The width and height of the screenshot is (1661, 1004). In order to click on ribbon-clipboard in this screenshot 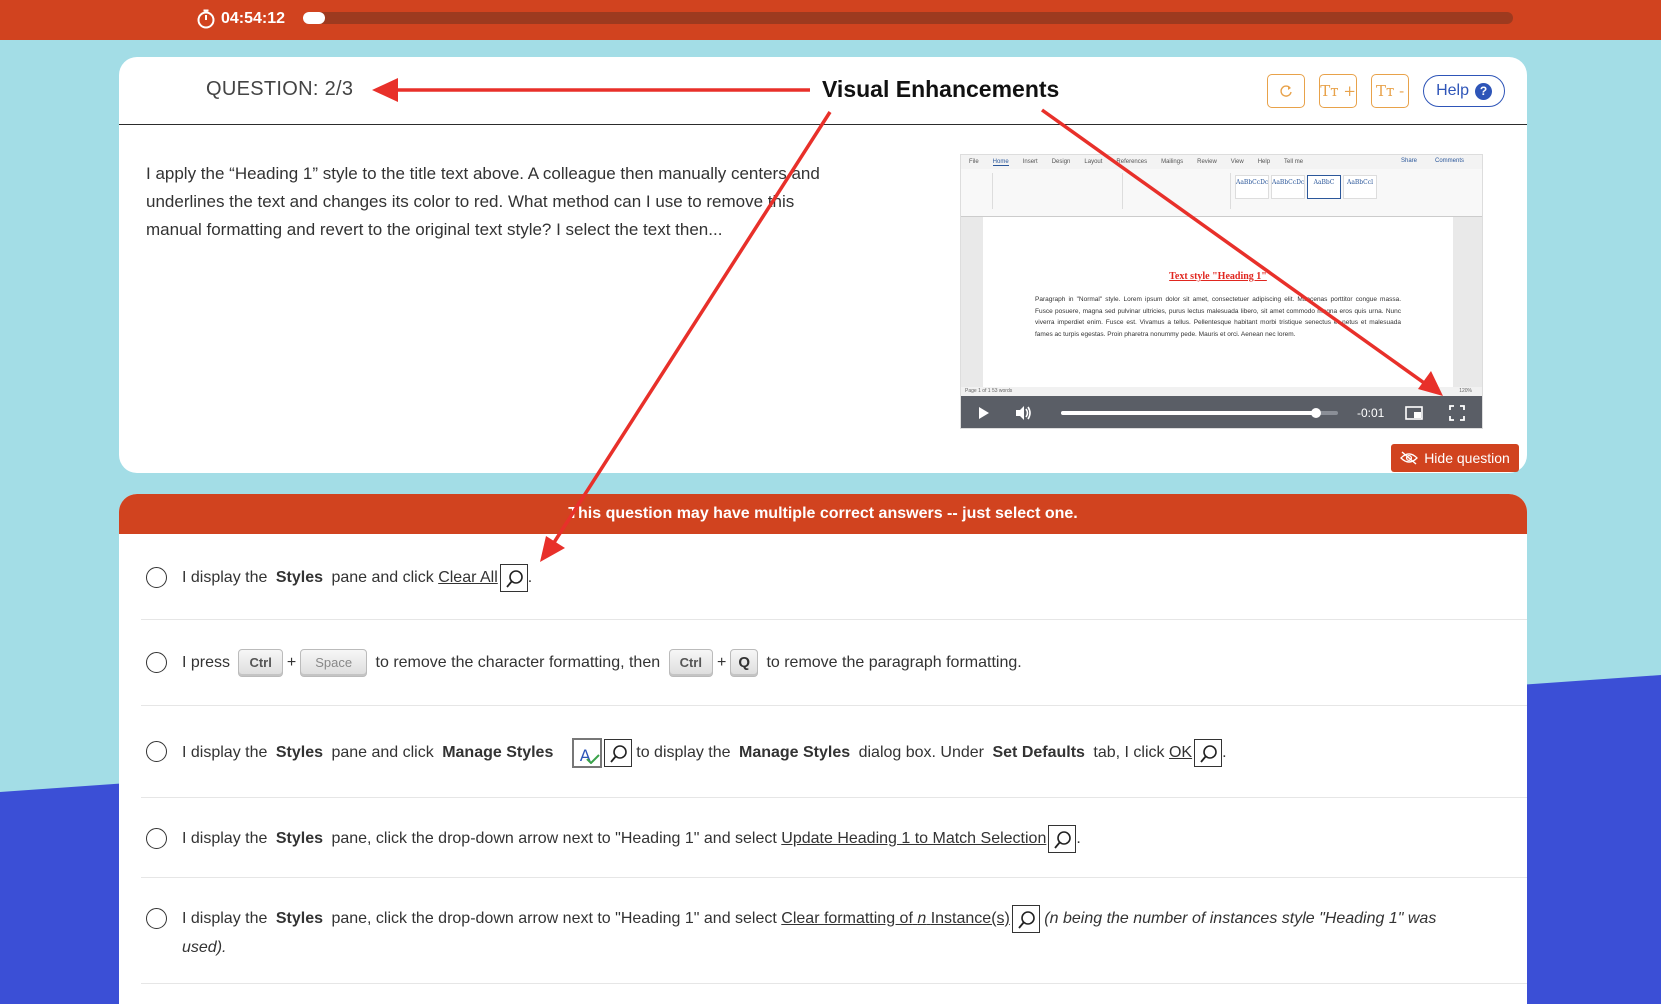, I will do `click(979, 191)`.